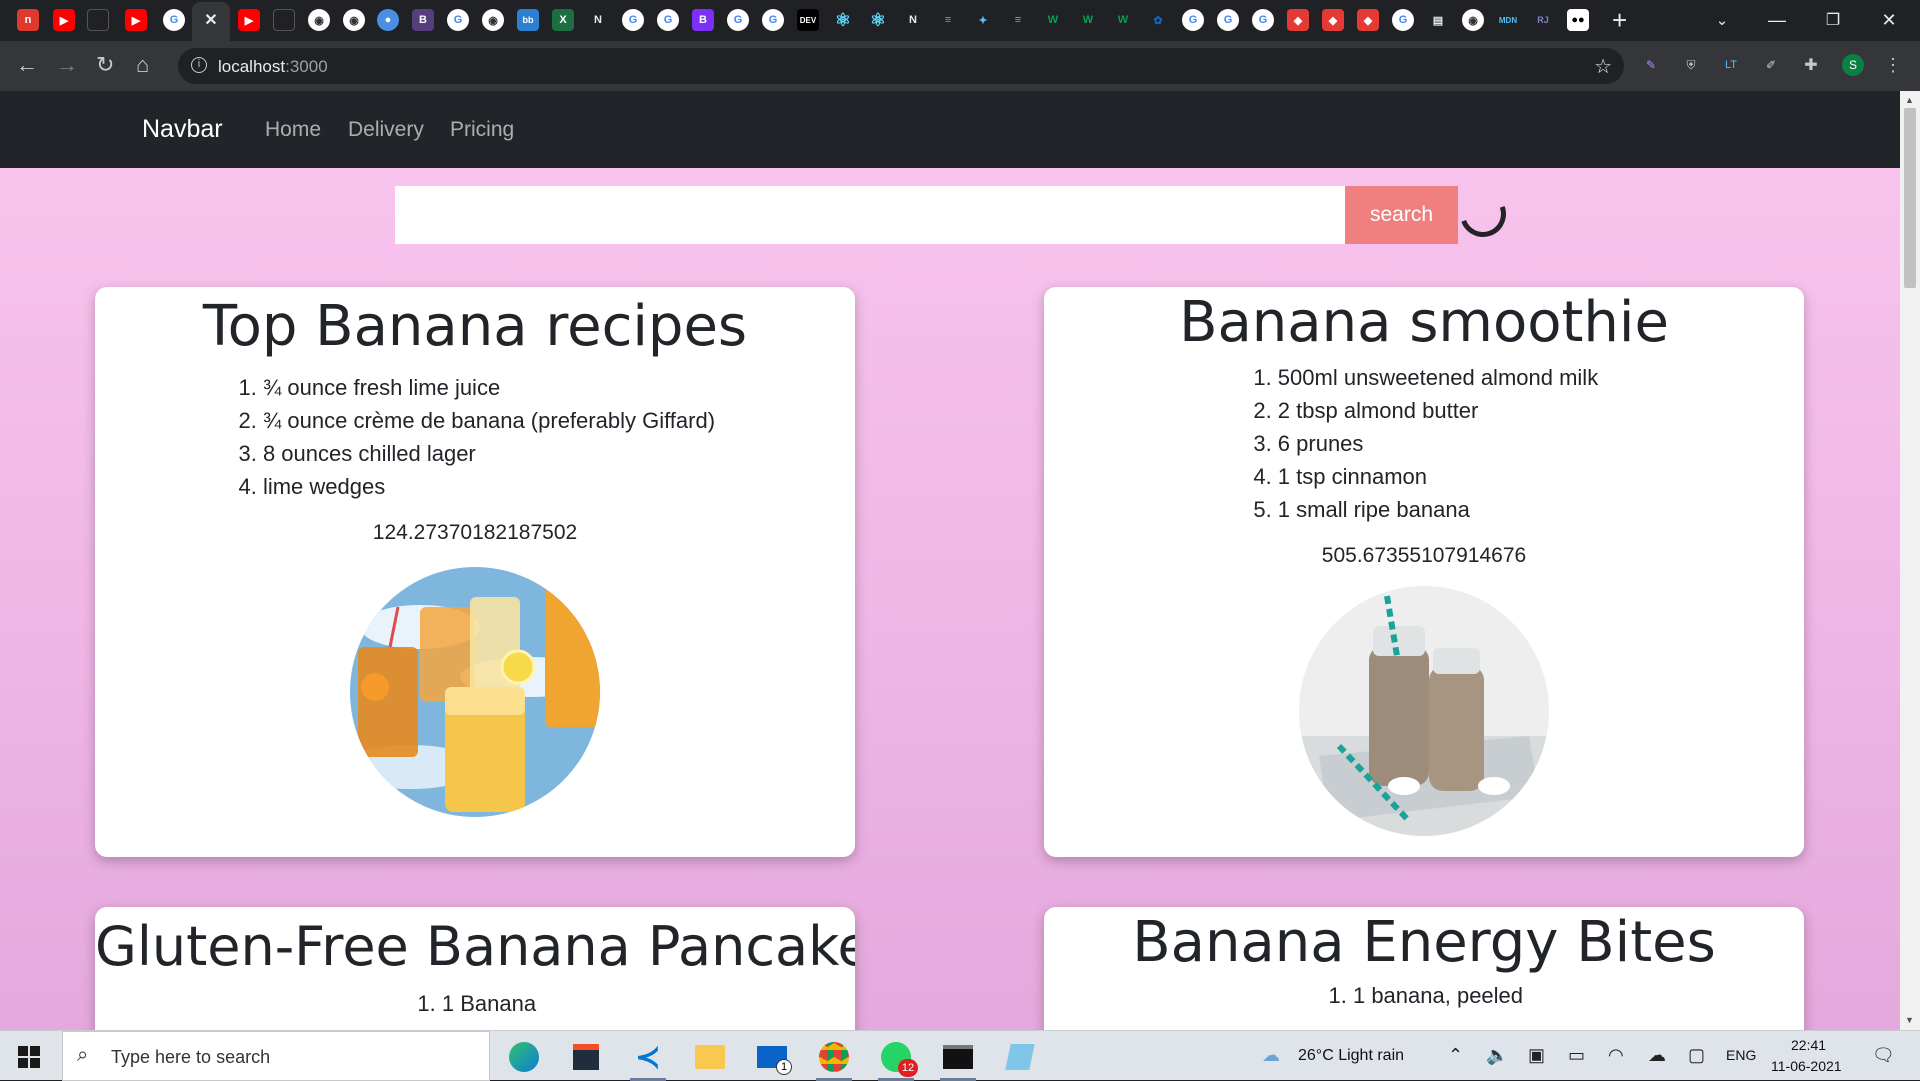 This screenshot has width=1920, height=1081. Describe the element at coordinates (772, 1057) in the screenshot. I see `mail-app-icon: 1` at that location.